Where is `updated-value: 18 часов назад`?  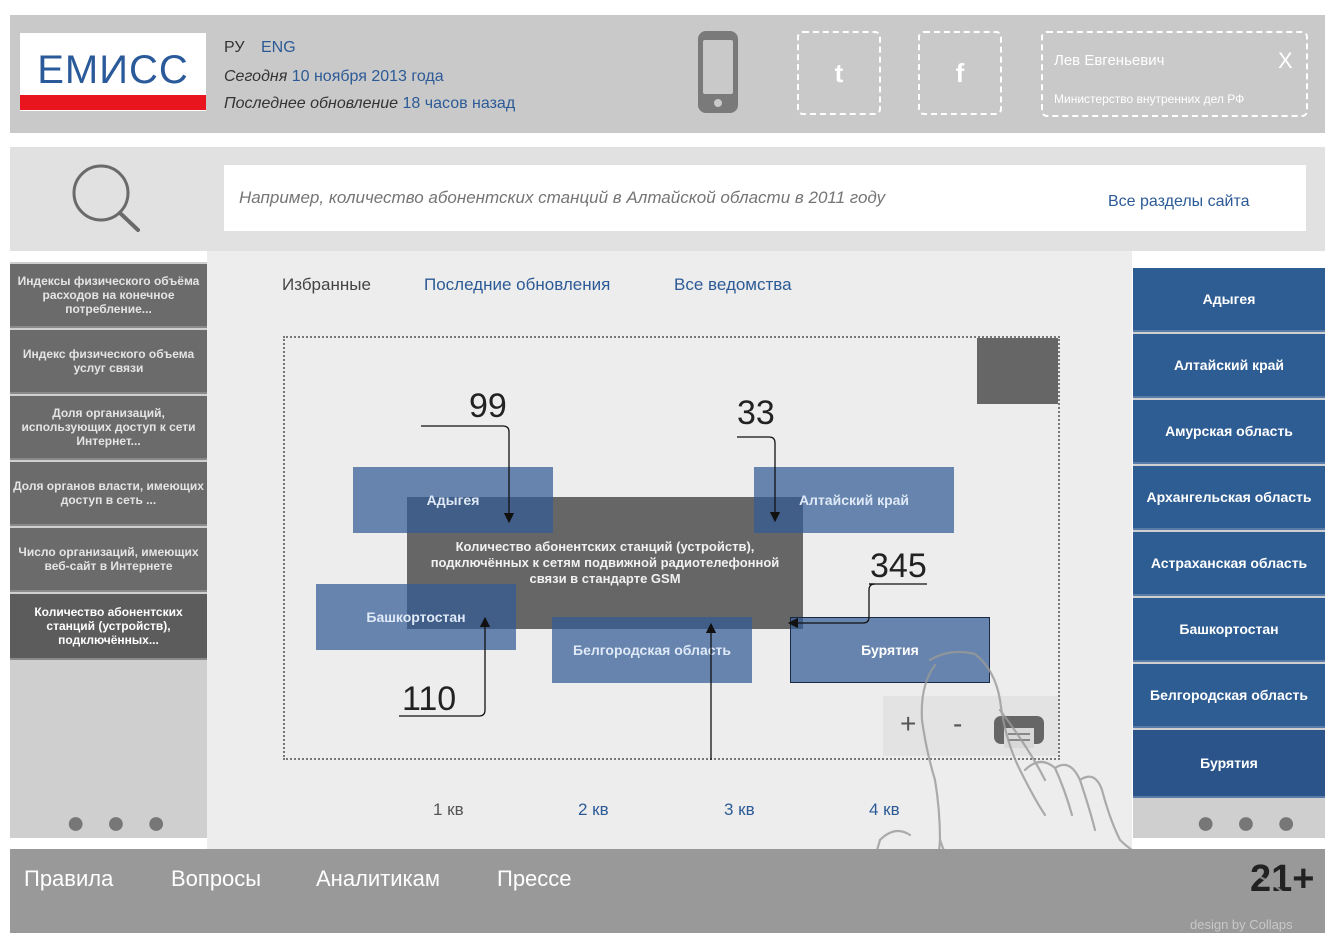 updated-value: 18 часов назад is located at coordinates (459, 103).